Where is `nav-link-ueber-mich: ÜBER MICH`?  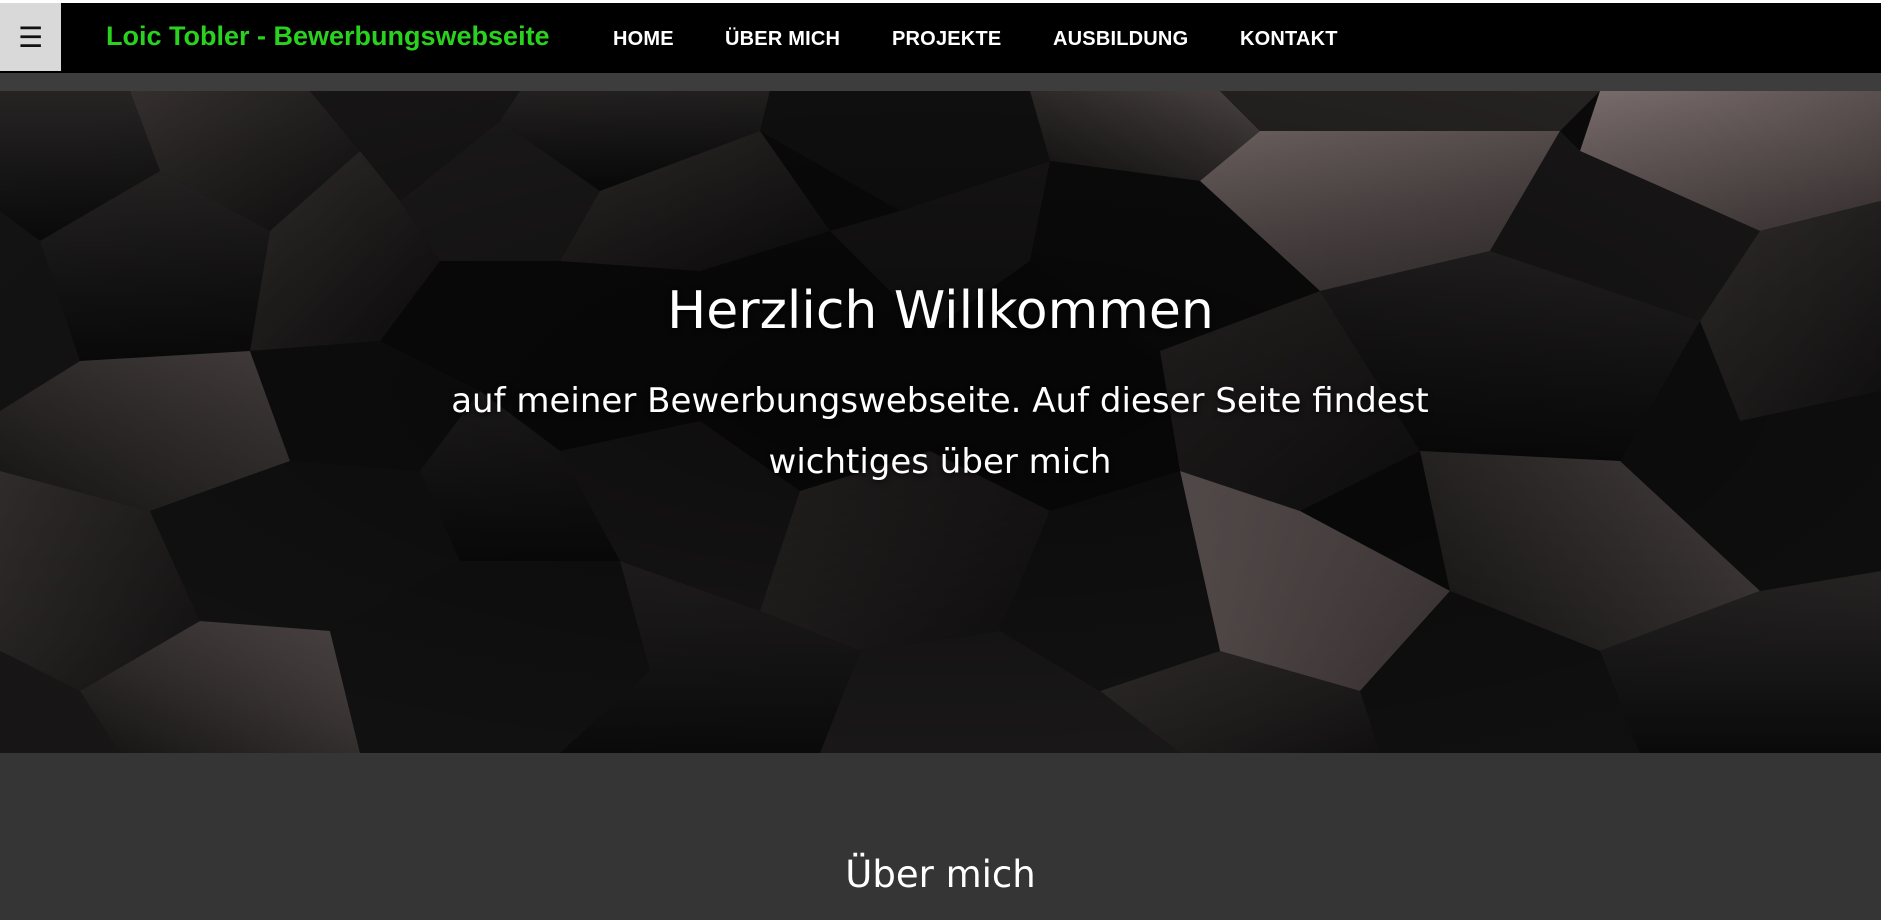 nav-link-ueber-mich: ÜBER MICH is located at coordinates (782, 39).